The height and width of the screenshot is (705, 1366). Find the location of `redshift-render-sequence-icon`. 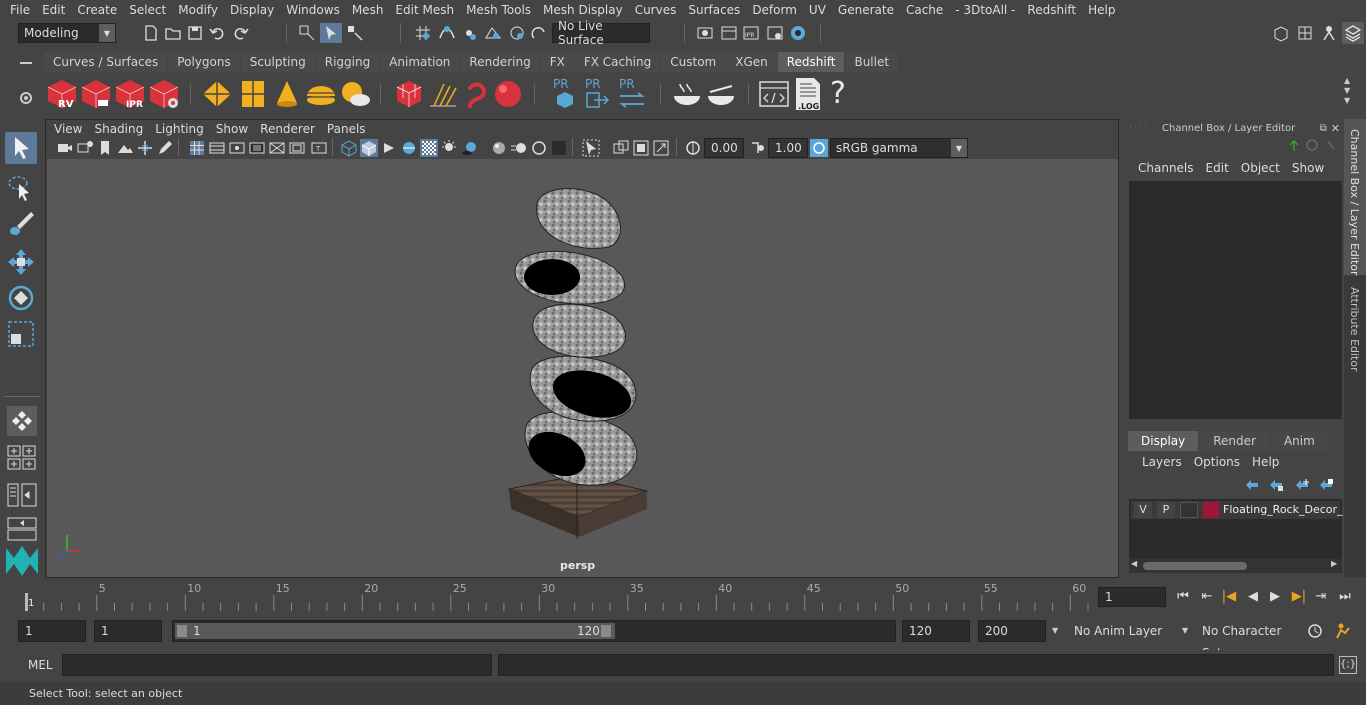

redshift-render-sequence-icon is located at coordinates (96, 94).